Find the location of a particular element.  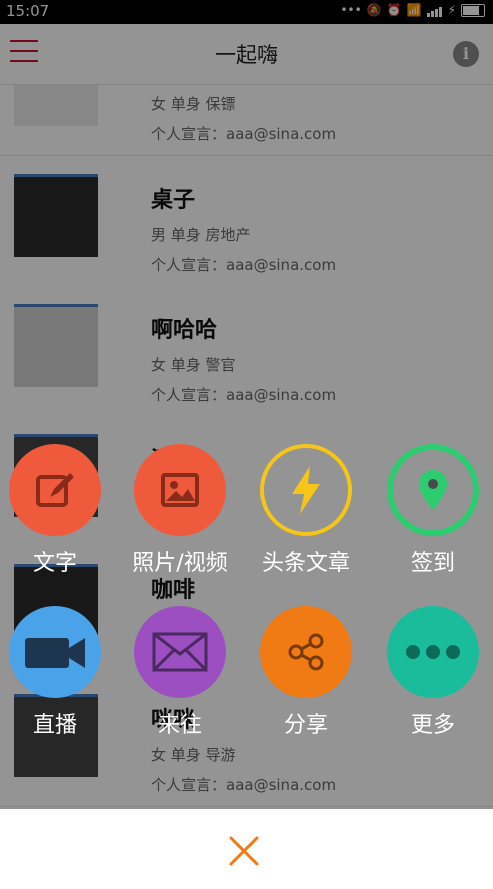

action-label: 来往 is located at coordinates (179, 725).